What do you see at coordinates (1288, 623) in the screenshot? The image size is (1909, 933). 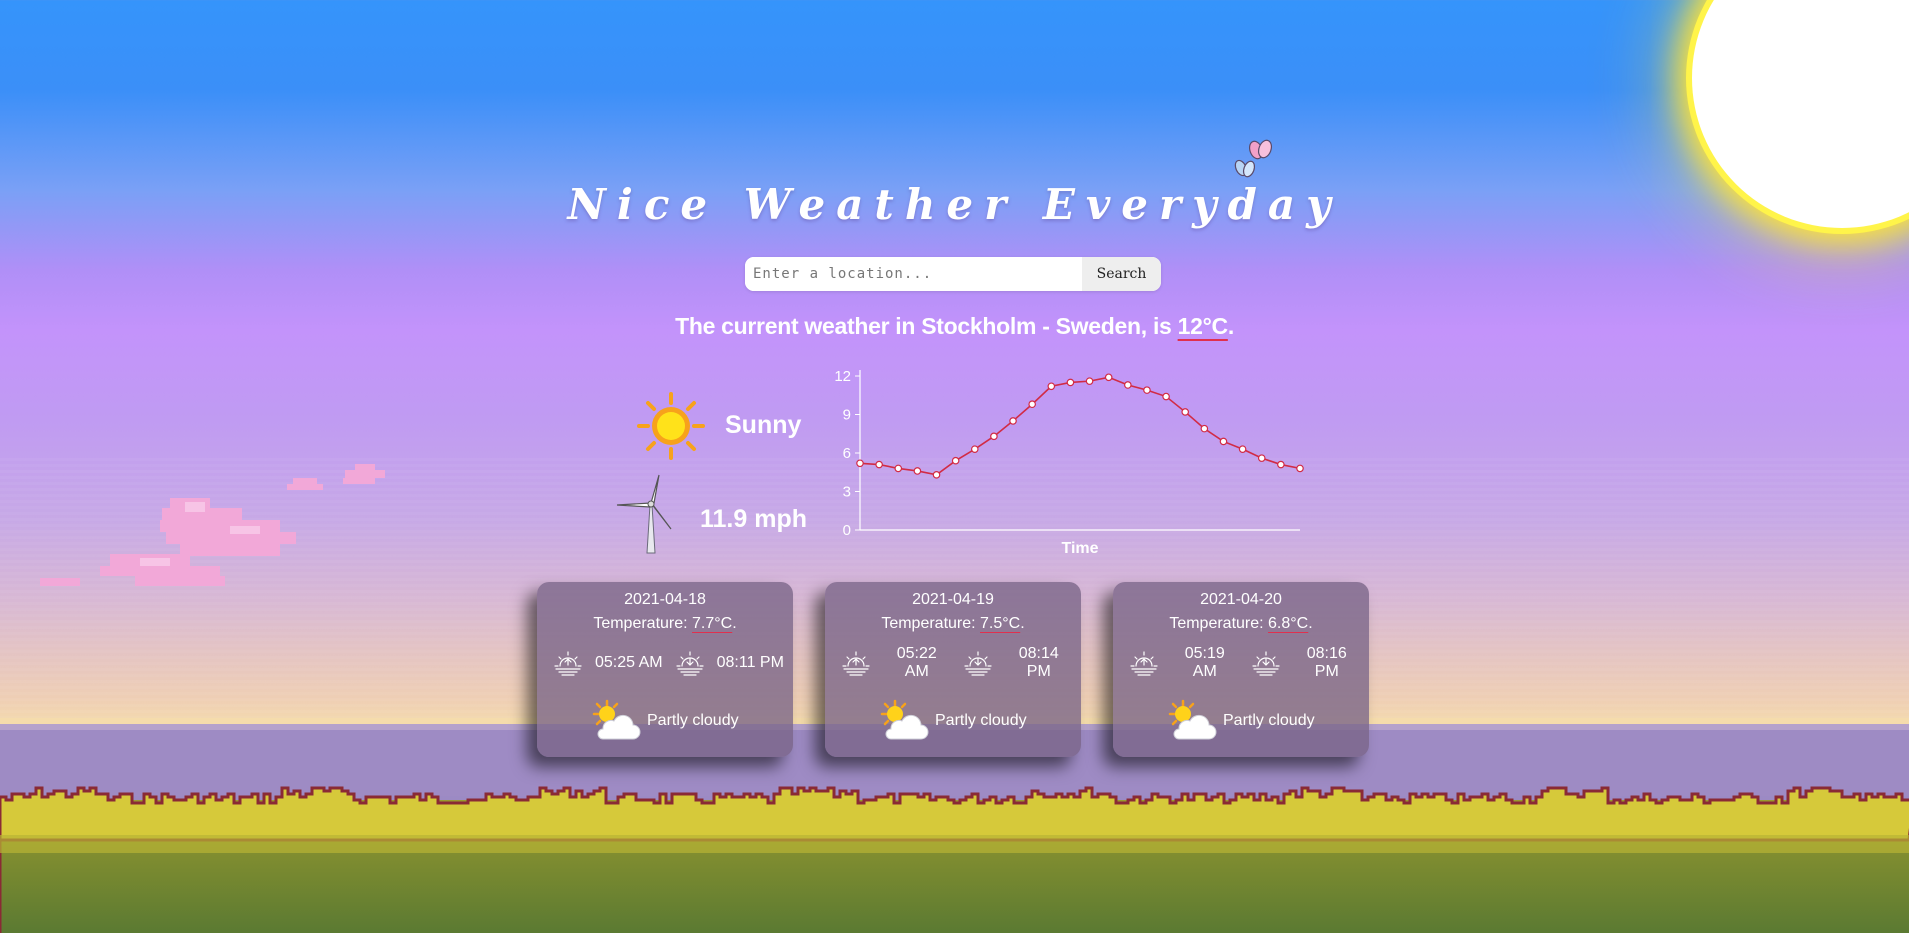 I see `forecast-temperature: 6.8°C` at bounding box center [1288, 623].